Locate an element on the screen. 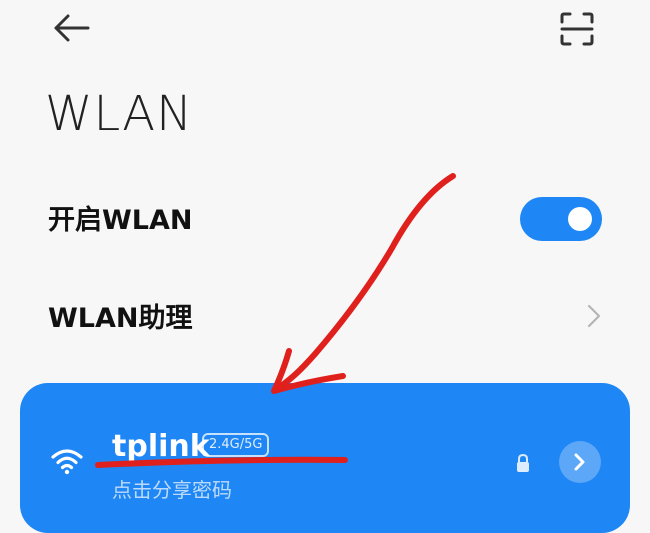 The width and height of the screenshot is (650, 533). wlan-enable-label: 开启WLAN is located at coordinates (120, 220).